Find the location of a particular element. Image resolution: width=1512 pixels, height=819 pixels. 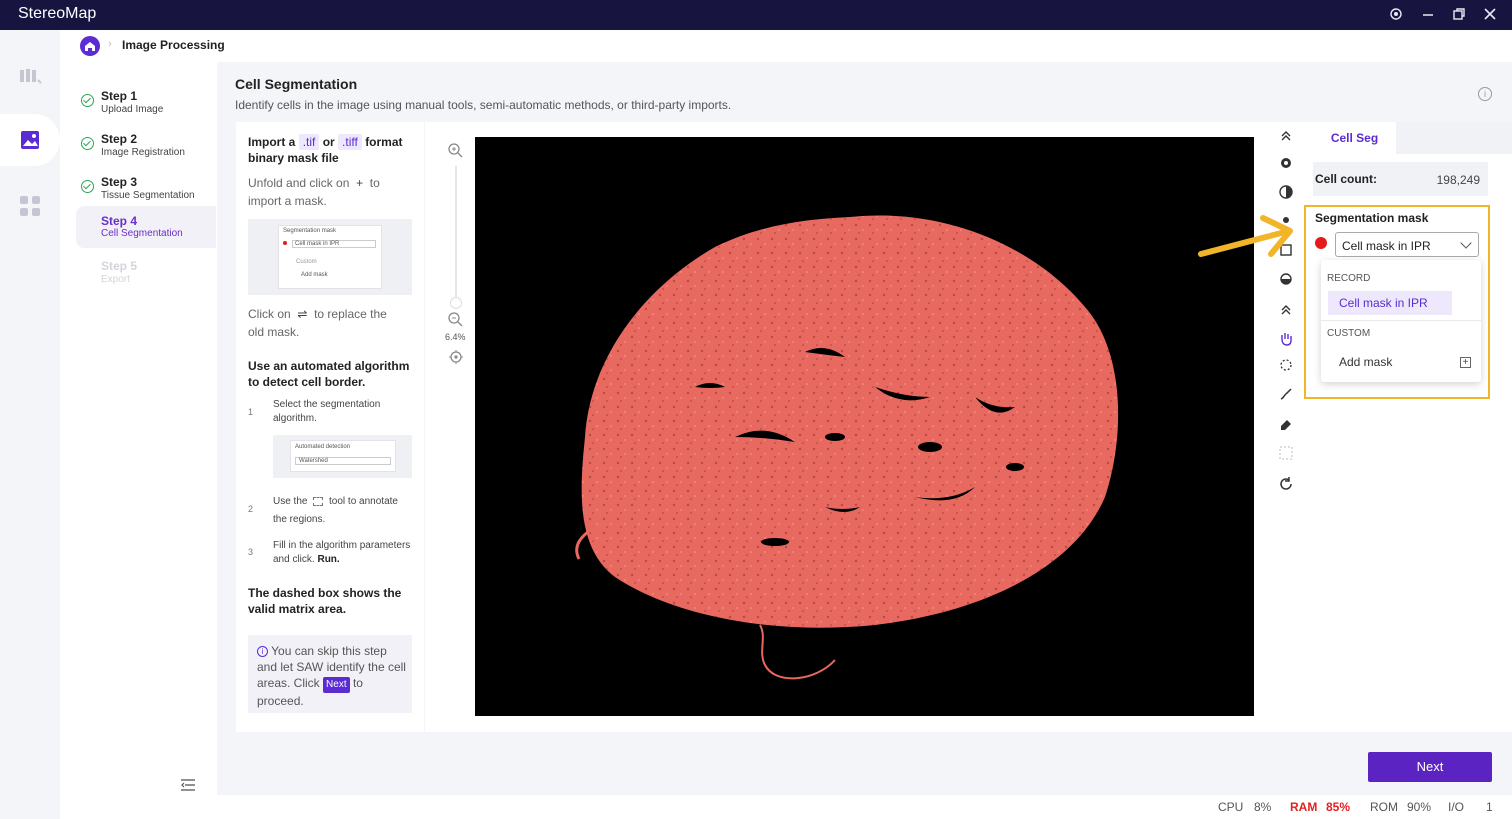

chevron-right-icon: › is located at coordinates (110, 44).